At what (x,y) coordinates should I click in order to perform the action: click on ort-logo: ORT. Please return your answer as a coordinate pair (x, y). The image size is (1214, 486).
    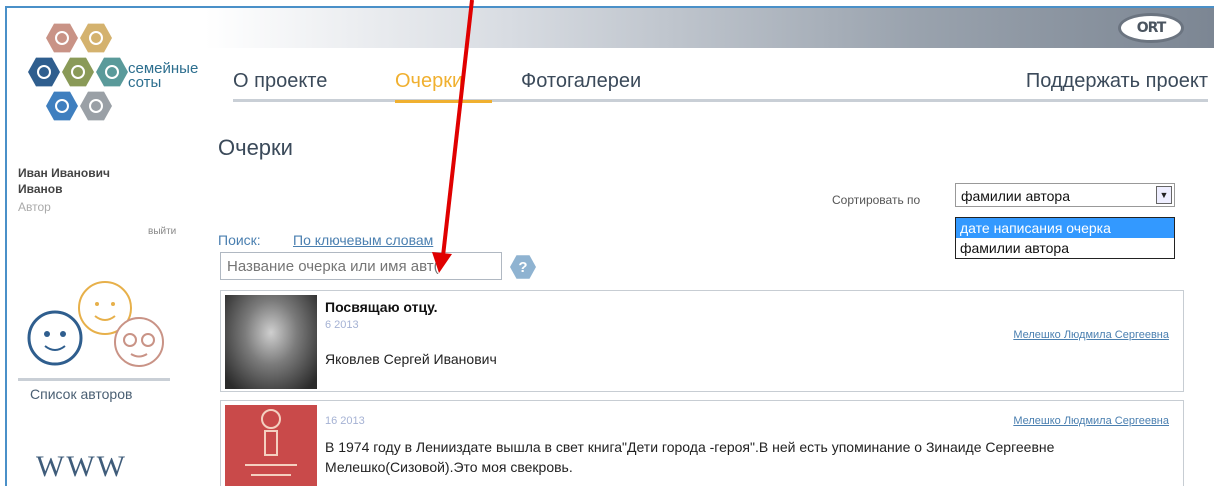
    Looking at the image, I should click on (1151, 28).